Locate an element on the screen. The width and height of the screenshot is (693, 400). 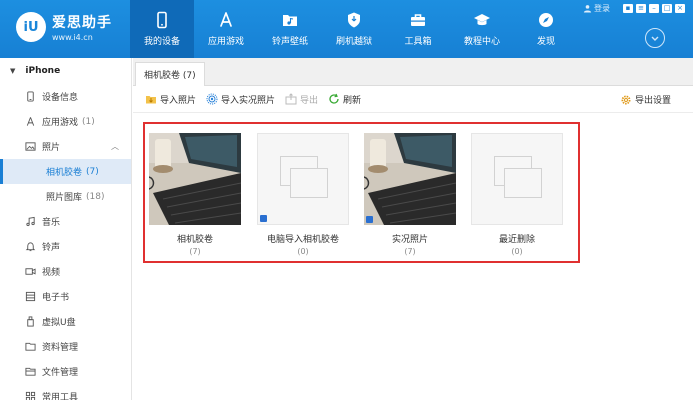
toolbox-icon is located at coordinates (418, 20).